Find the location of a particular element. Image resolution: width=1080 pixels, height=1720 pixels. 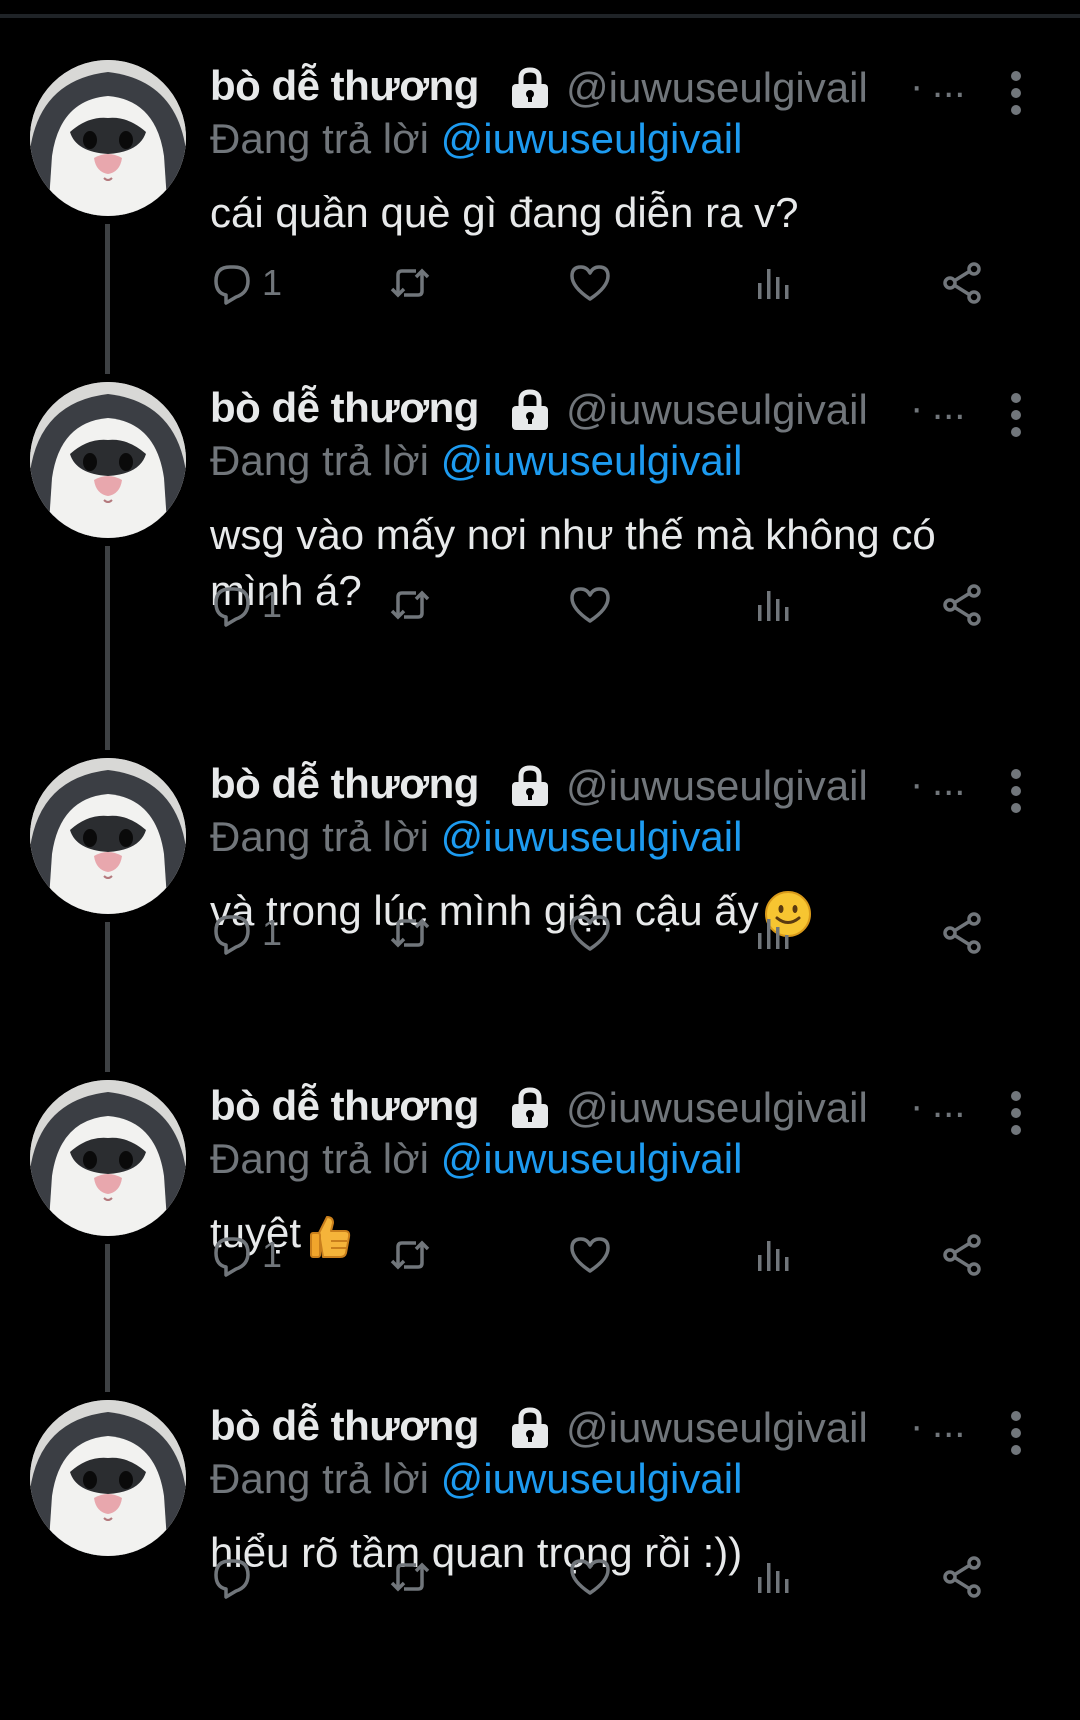

share-icon is located at coordinates (962, 1255).